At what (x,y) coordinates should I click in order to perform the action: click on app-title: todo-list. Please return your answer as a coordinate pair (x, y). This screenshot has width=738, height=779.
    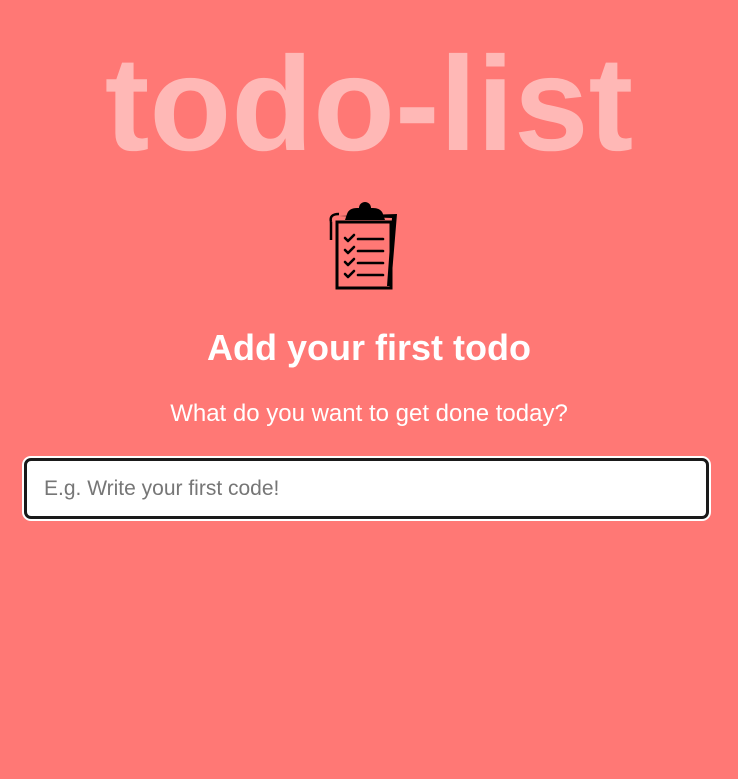
    Looking at the image, I should click on (369, 104).